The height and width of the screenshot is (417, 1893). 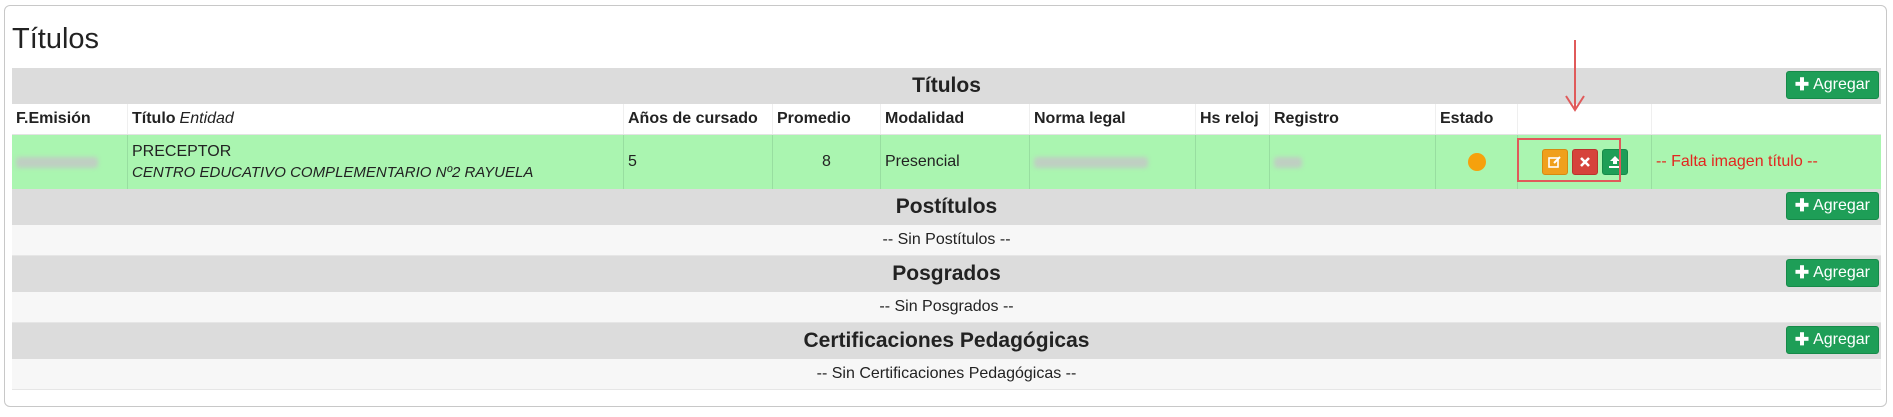 I want to click on add-posgrado-button: ✚ Agregar, so click(x=1832, y=273).